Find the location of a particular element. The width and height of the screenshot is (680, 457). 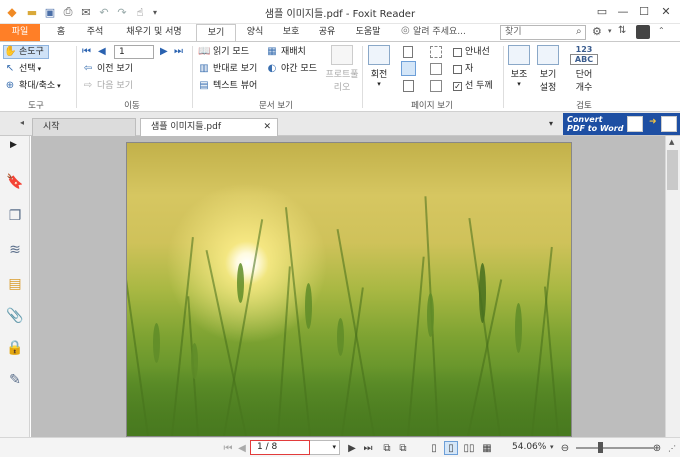

page-number-input: 1 is located at coordinates (134, 52).